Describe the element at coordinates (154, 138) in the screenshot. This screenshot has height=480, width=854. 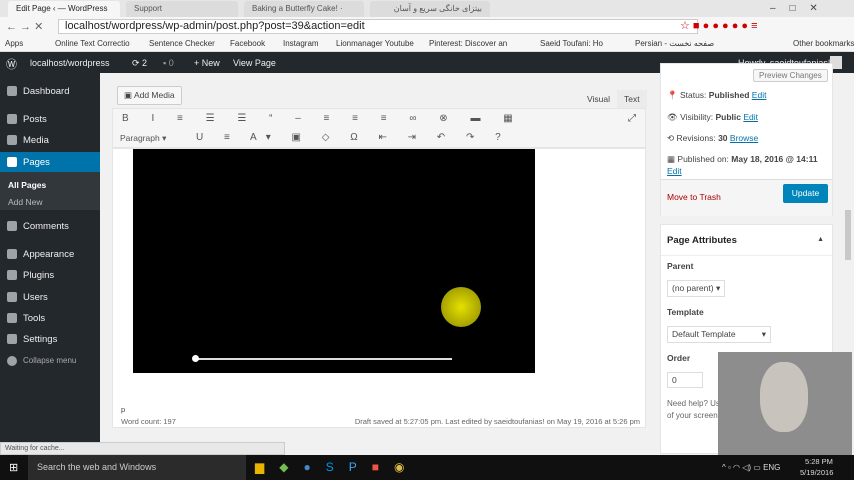
I see `format-select: Paragraph ▾` at that location.